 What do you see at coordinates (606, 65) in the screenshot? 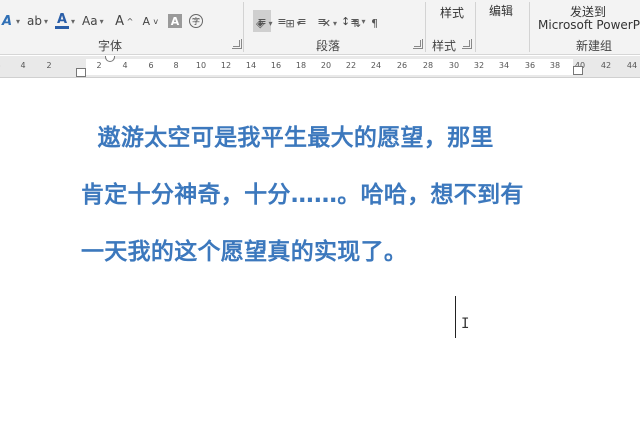
I see `ruler-tick: 42` at bounding box center [606, 65].